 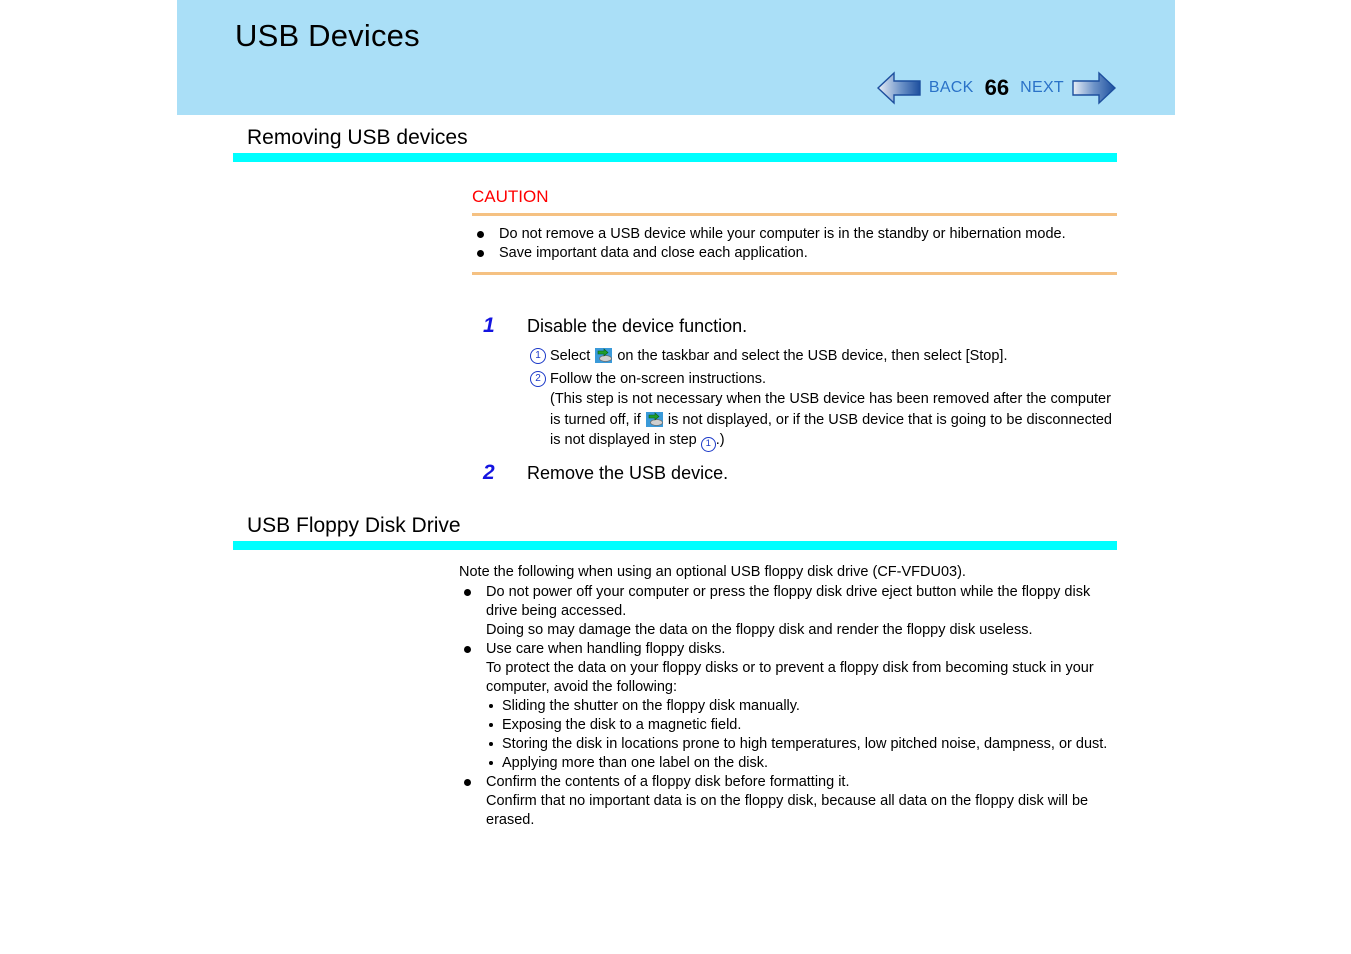 What do you see at coordinates (489, 472) in the screenshot?
I see `step-2-number: 2` at bounding box center [489, 472].